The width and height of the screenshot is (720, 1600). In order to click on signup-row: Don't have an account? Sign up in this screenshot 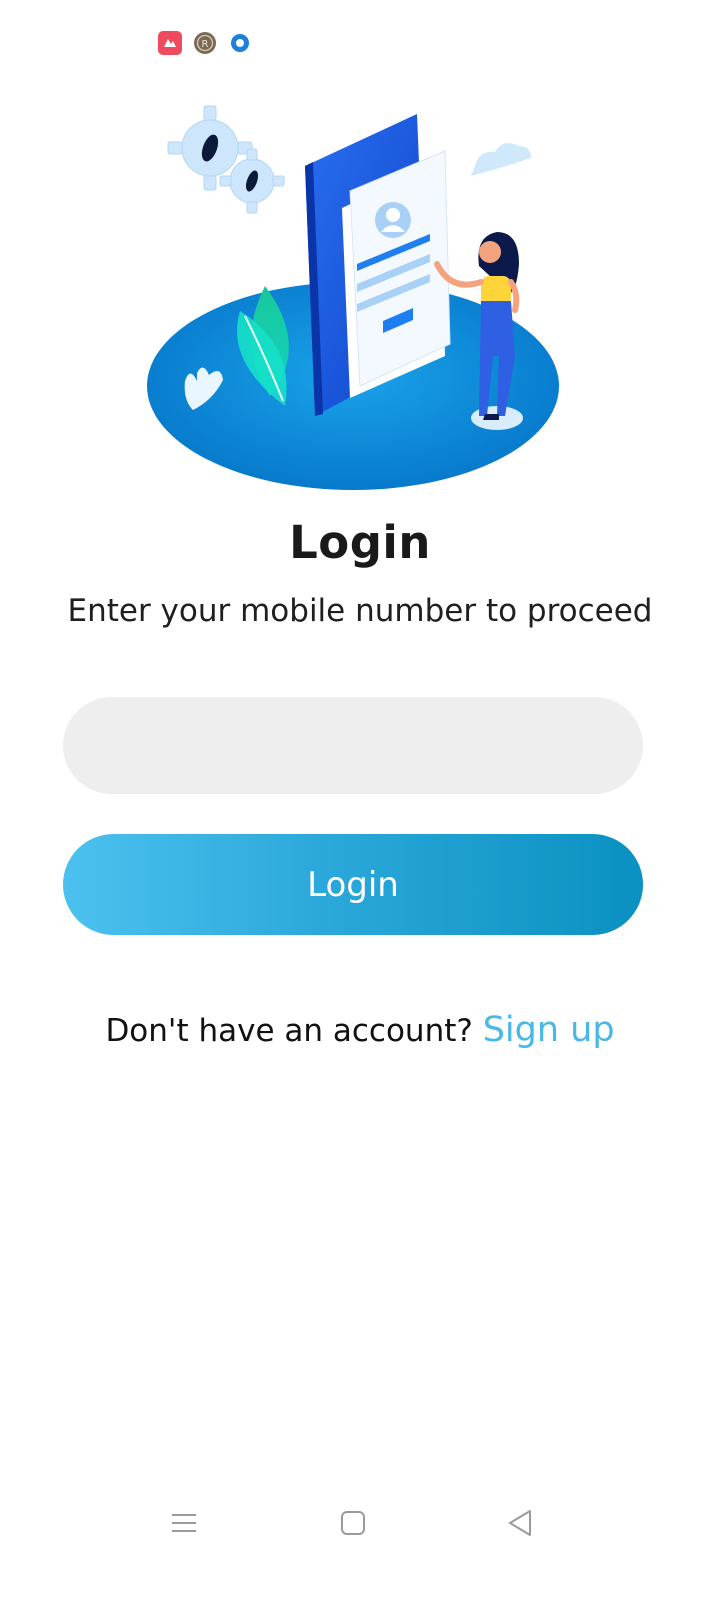, I will do `click(360, 1030)`.